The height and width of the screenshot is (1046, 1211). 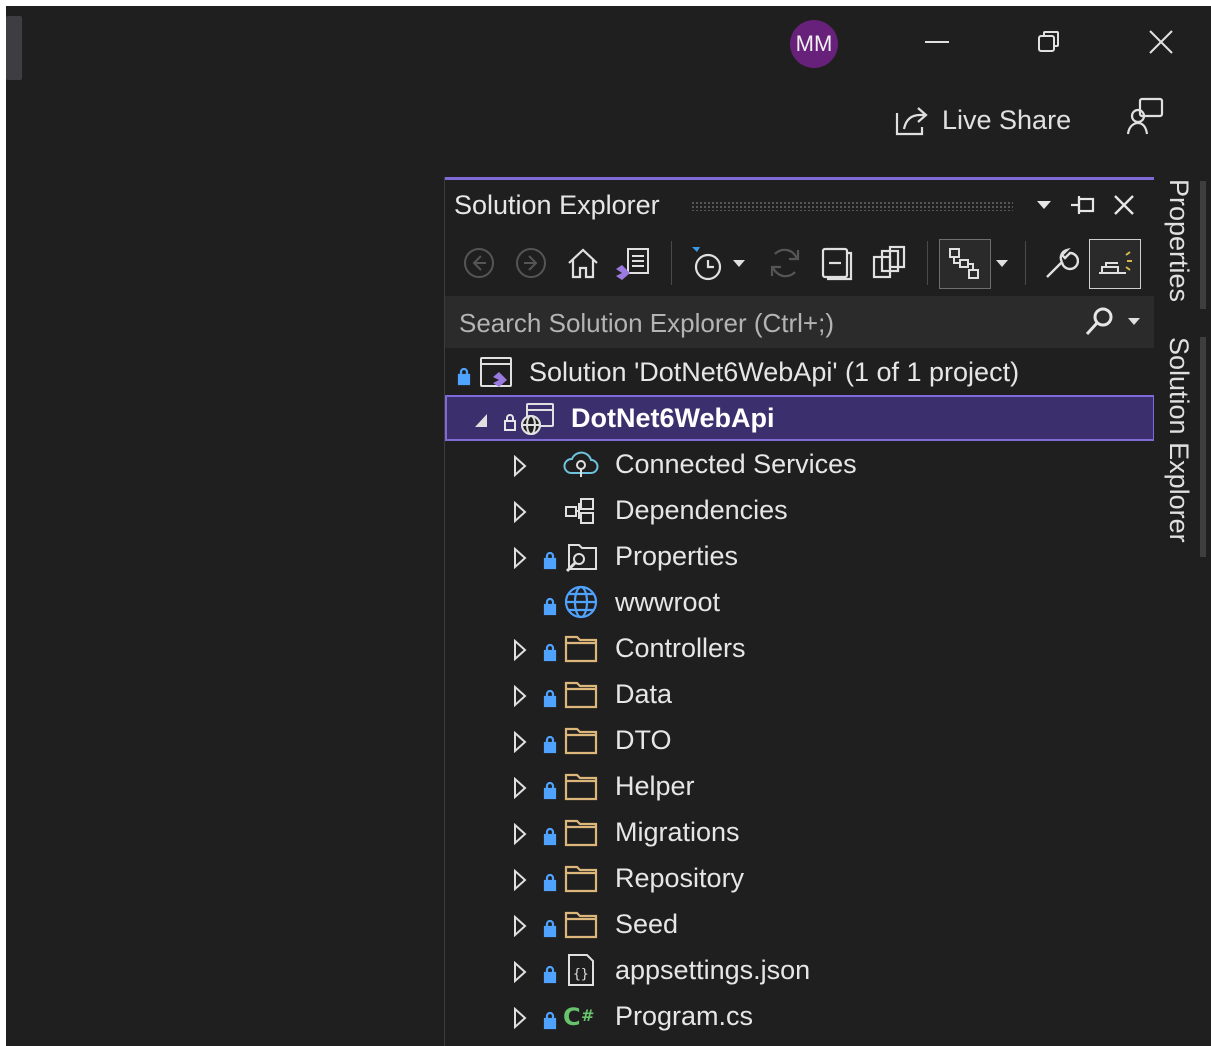 What do you see at coordinates (800, 832) in the screenshot?
I see `tree-item: Migrations` at bounding box center [800, 832].